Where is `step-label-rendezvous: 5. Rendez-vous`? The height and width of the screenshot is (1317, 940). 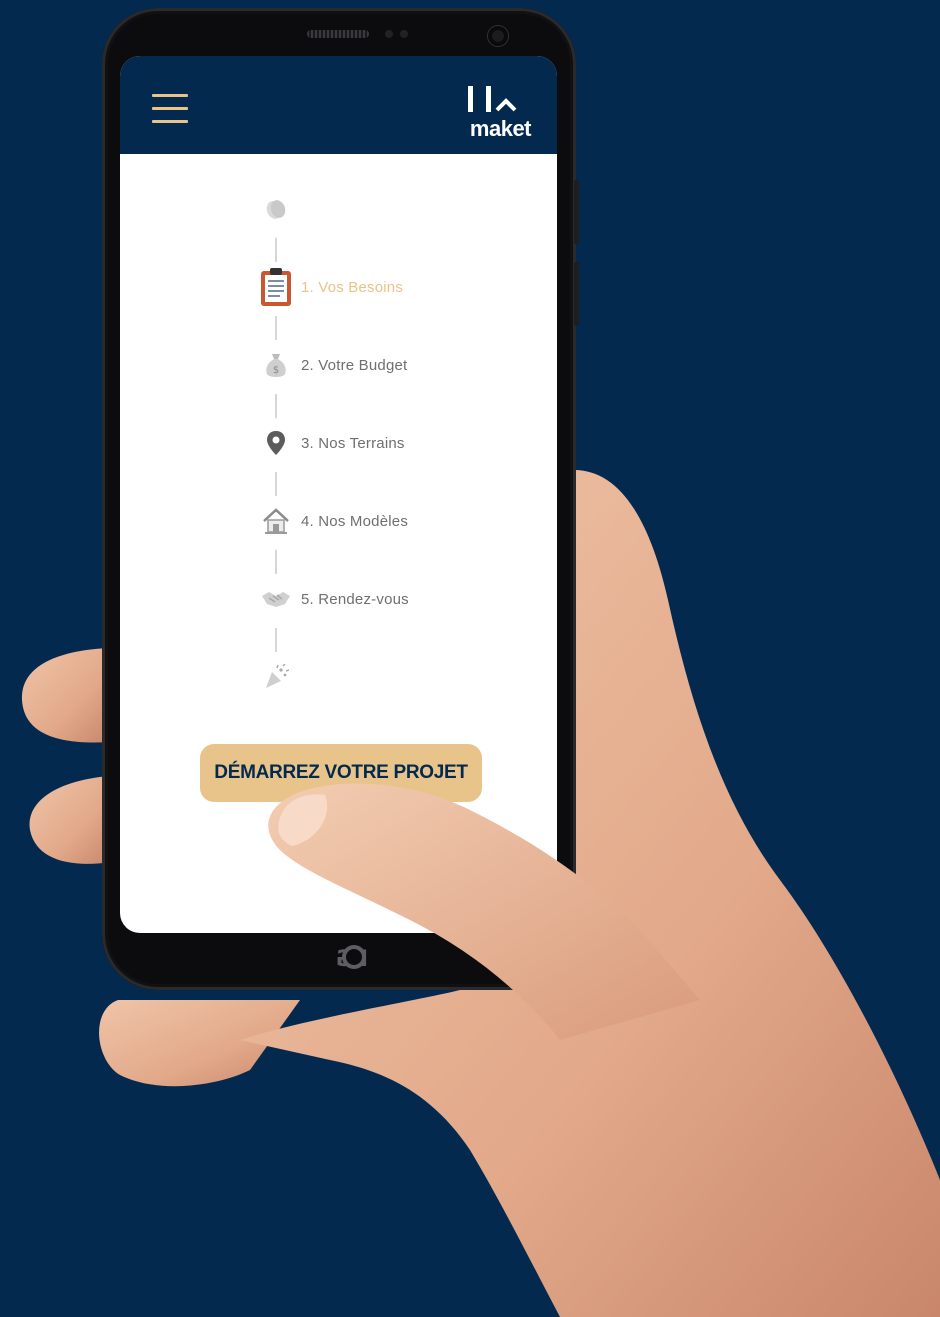
step-label-rendezvous: 5. Rendez-vous is located at coordinates (355, 599).